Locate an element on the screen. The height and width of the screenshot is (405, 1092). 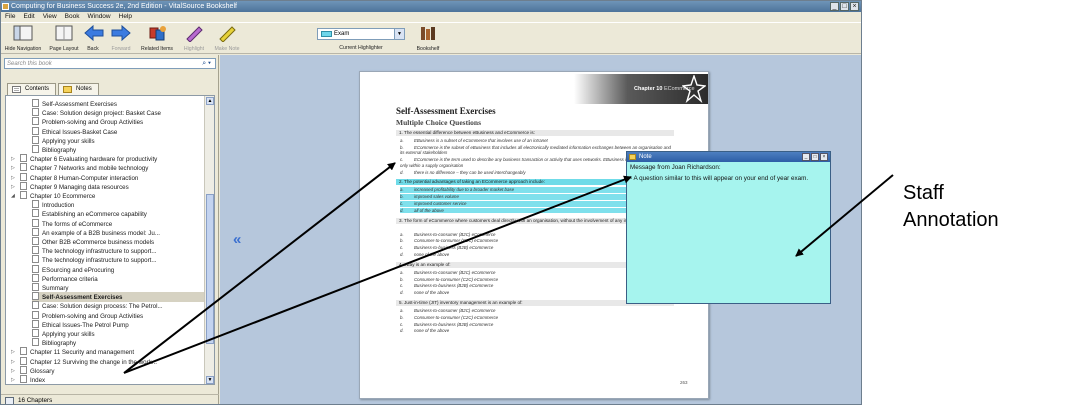
arrow-to-note-window is located at coordinates (844, 215).